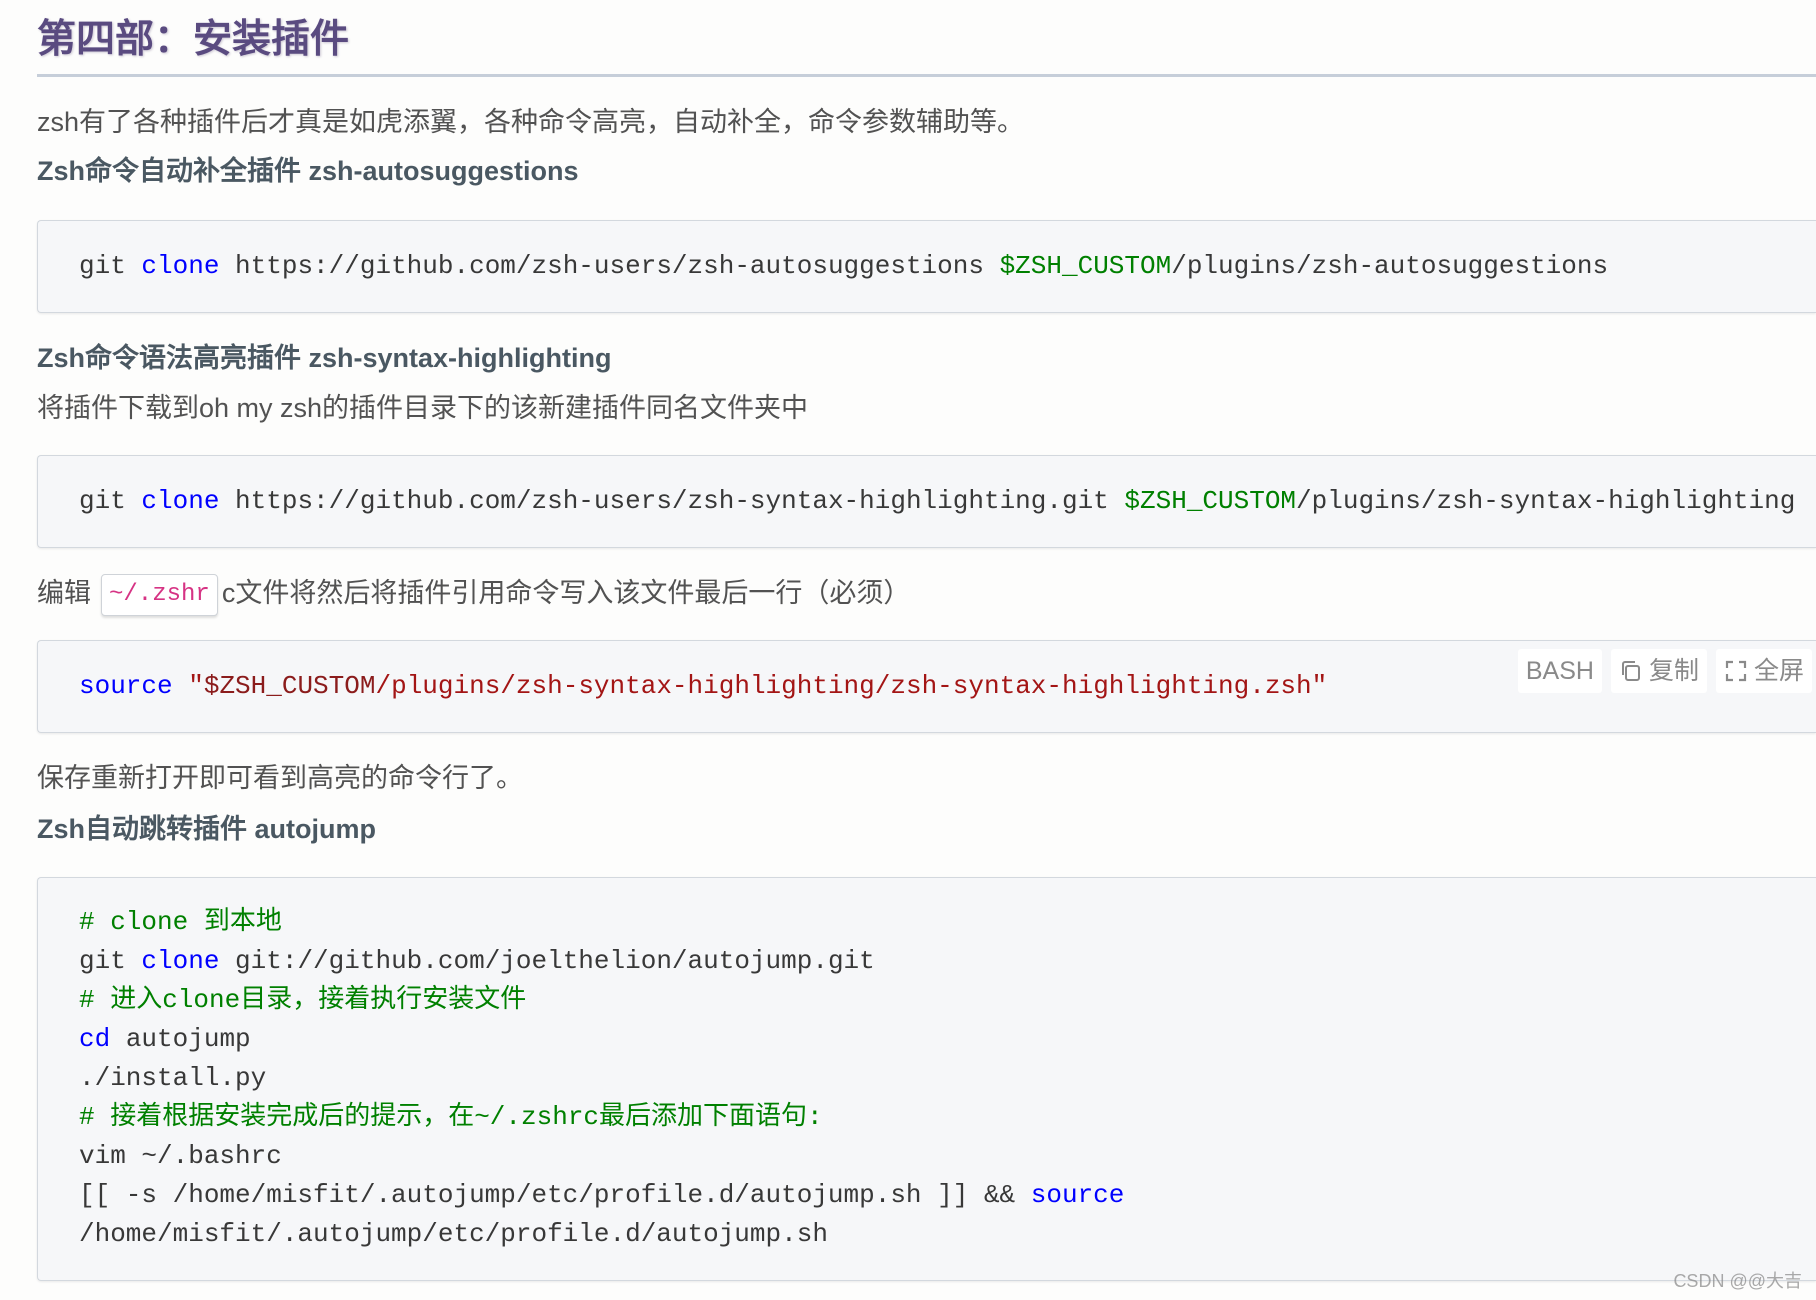  I want to click on syntax-highlighting-description: 将插件下载到oh my zsh的插件目录下的该新建插件同名文件夹中, so click(423, 408).